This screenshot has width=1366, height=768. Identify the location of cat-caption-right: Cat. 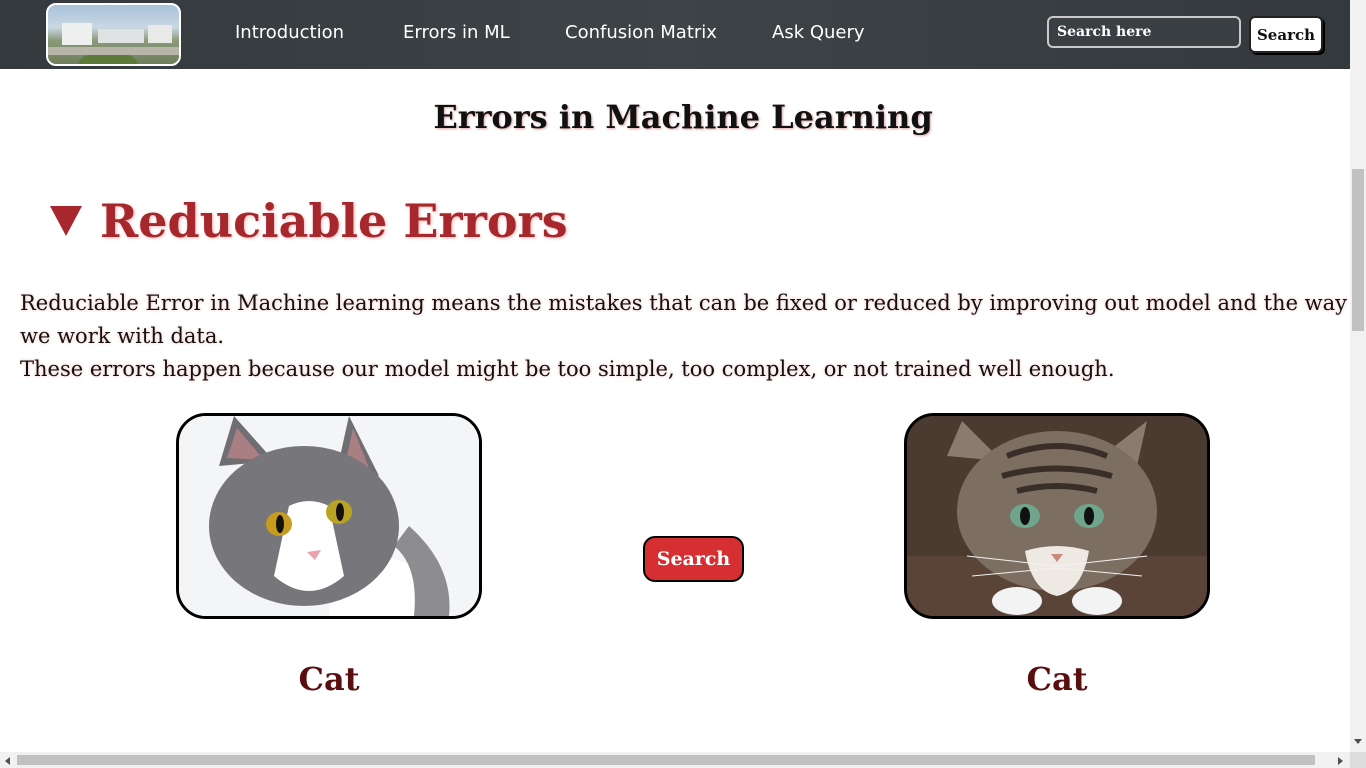
(1057, 679).